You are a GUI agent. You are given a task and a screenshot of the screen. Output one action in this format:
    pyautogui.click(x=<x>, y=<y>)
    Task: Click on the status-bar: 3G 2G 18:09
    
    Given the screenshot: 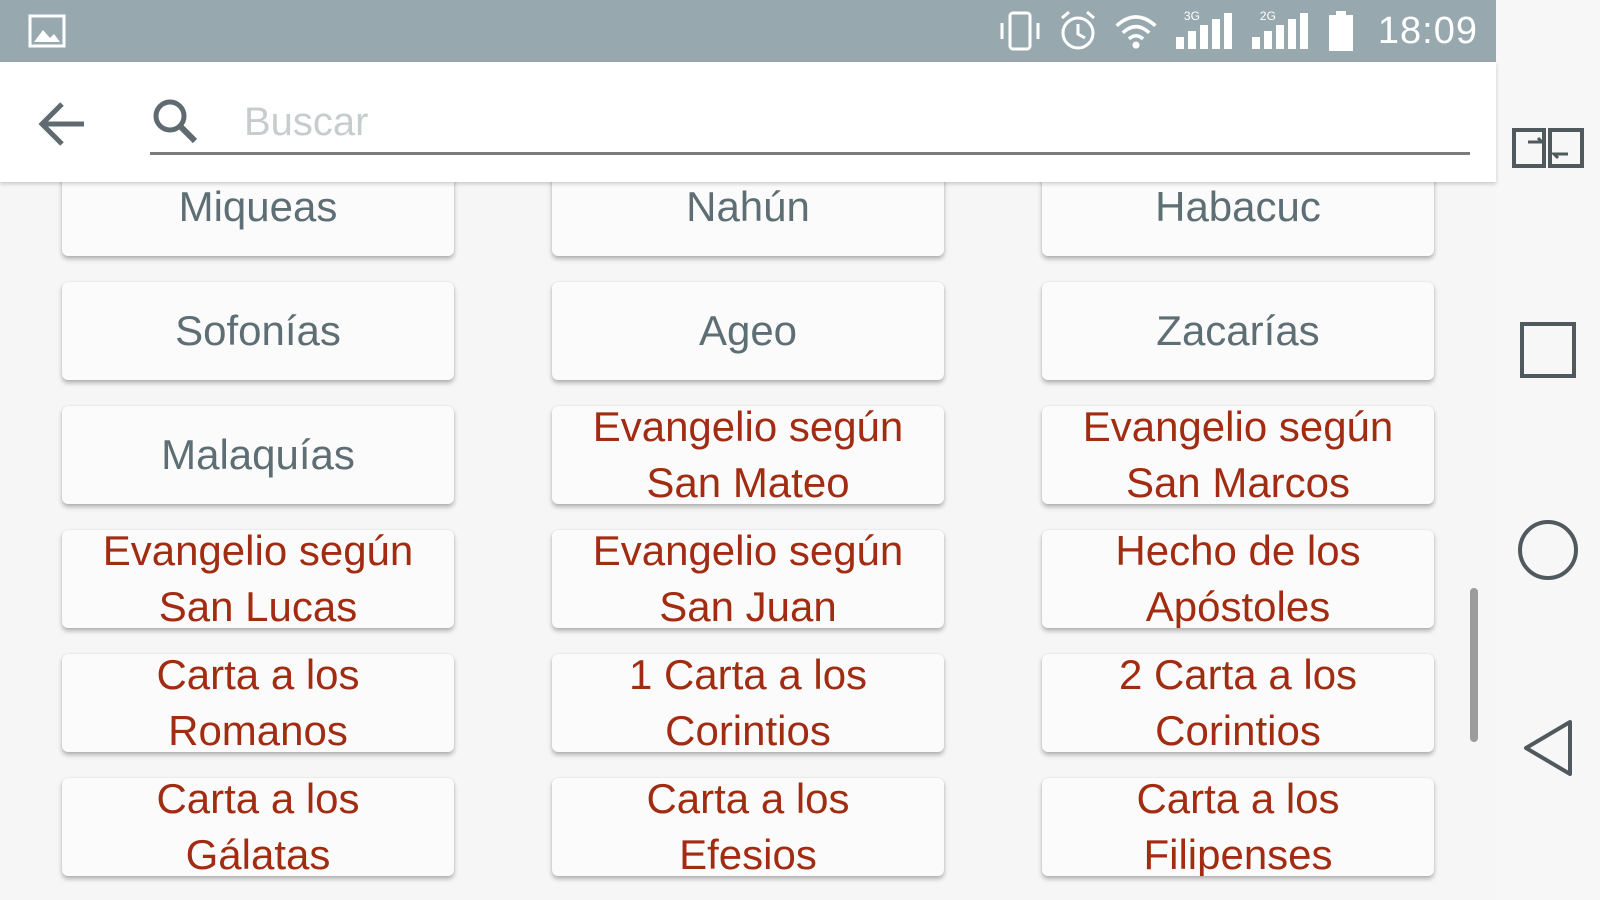 What is the action you would take?
    pyautogui.click(x=748, y=31)
    